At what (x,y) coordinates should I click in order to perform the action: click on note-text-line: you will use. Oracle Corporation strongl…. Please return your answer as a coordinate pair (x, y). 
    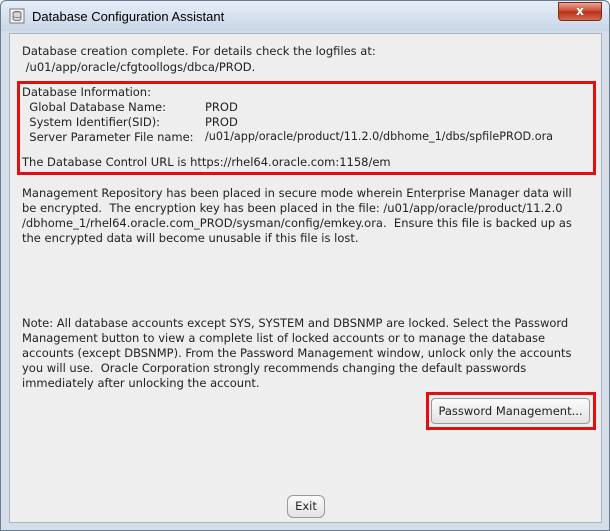
    Looking at the image, I should click on (274, 368).